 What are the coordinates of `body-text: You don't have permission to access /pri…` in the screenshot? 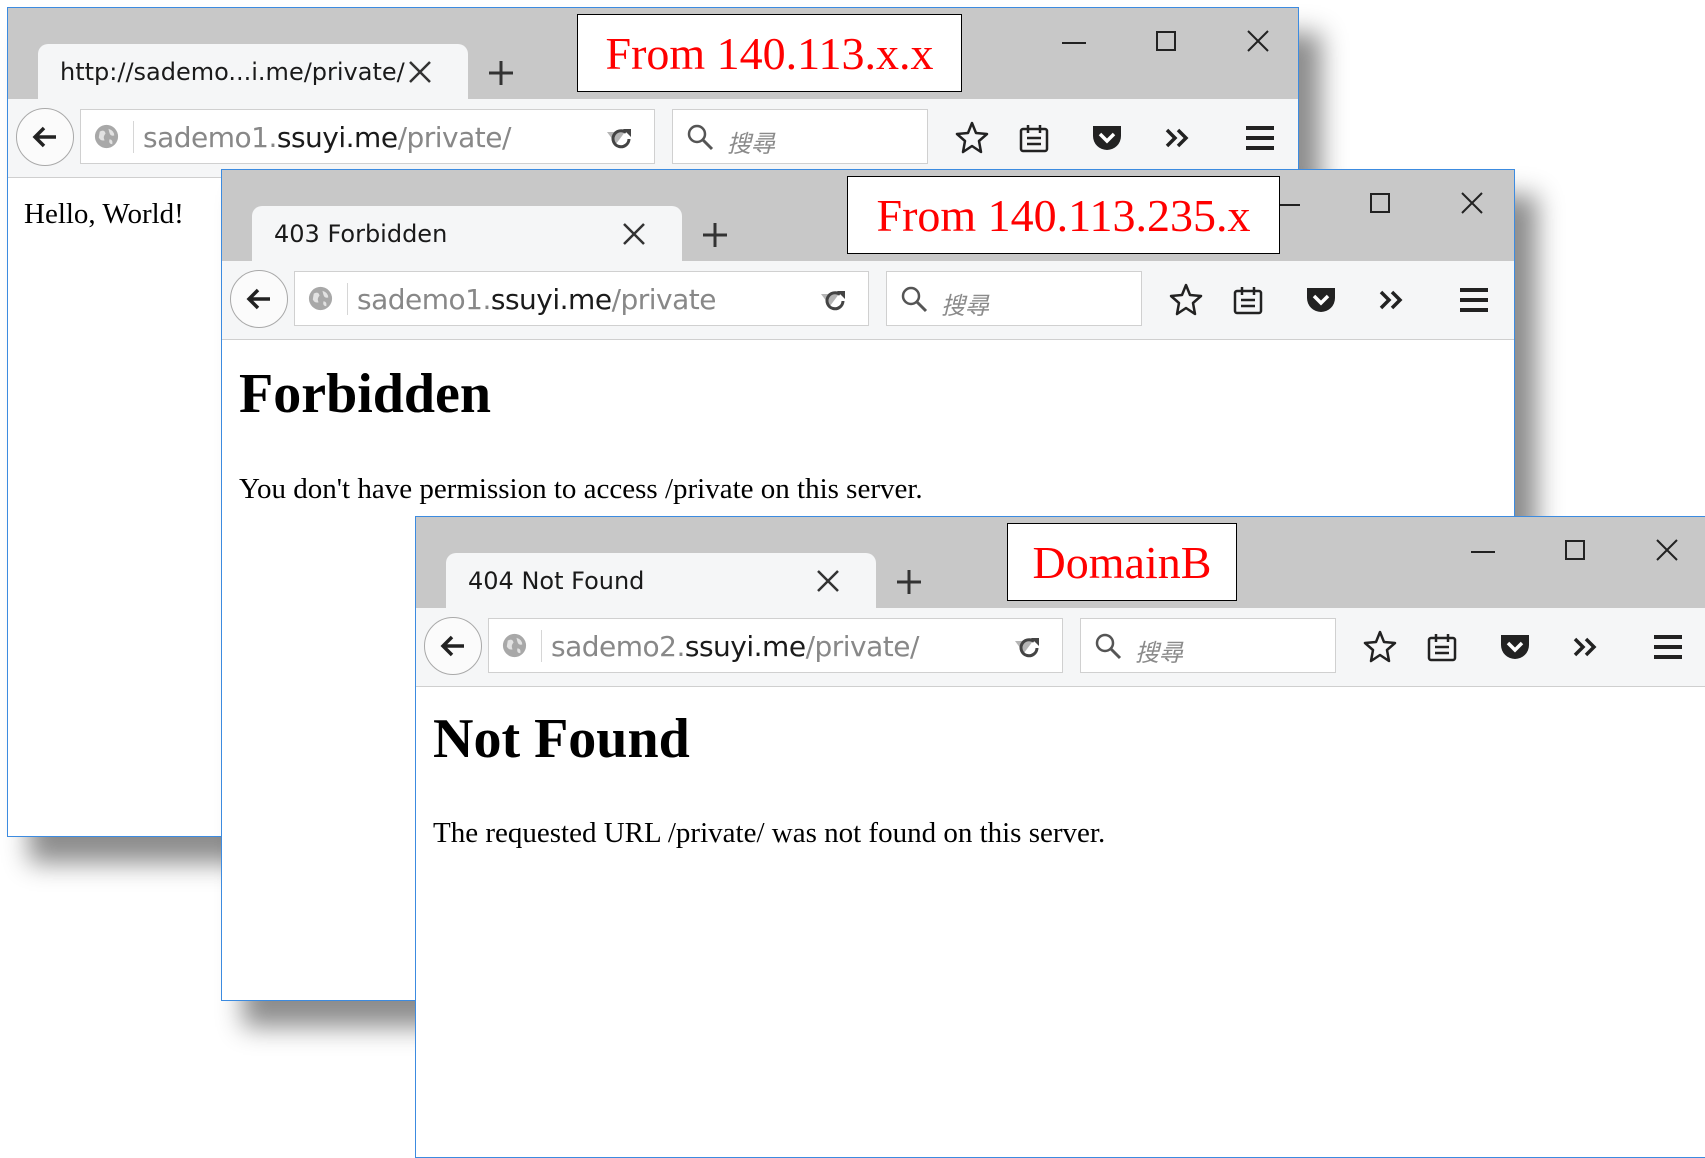 It's located at (581, 489).